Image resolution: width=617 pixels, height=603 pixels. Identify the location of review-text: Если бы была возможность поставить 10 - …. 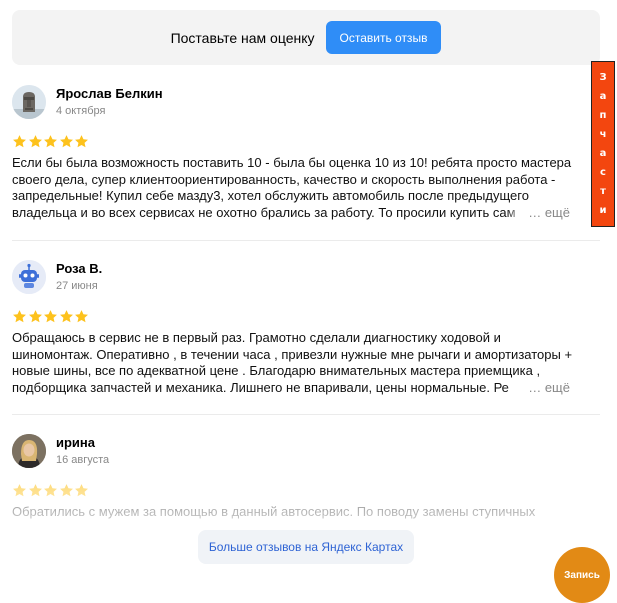
(298, 188).